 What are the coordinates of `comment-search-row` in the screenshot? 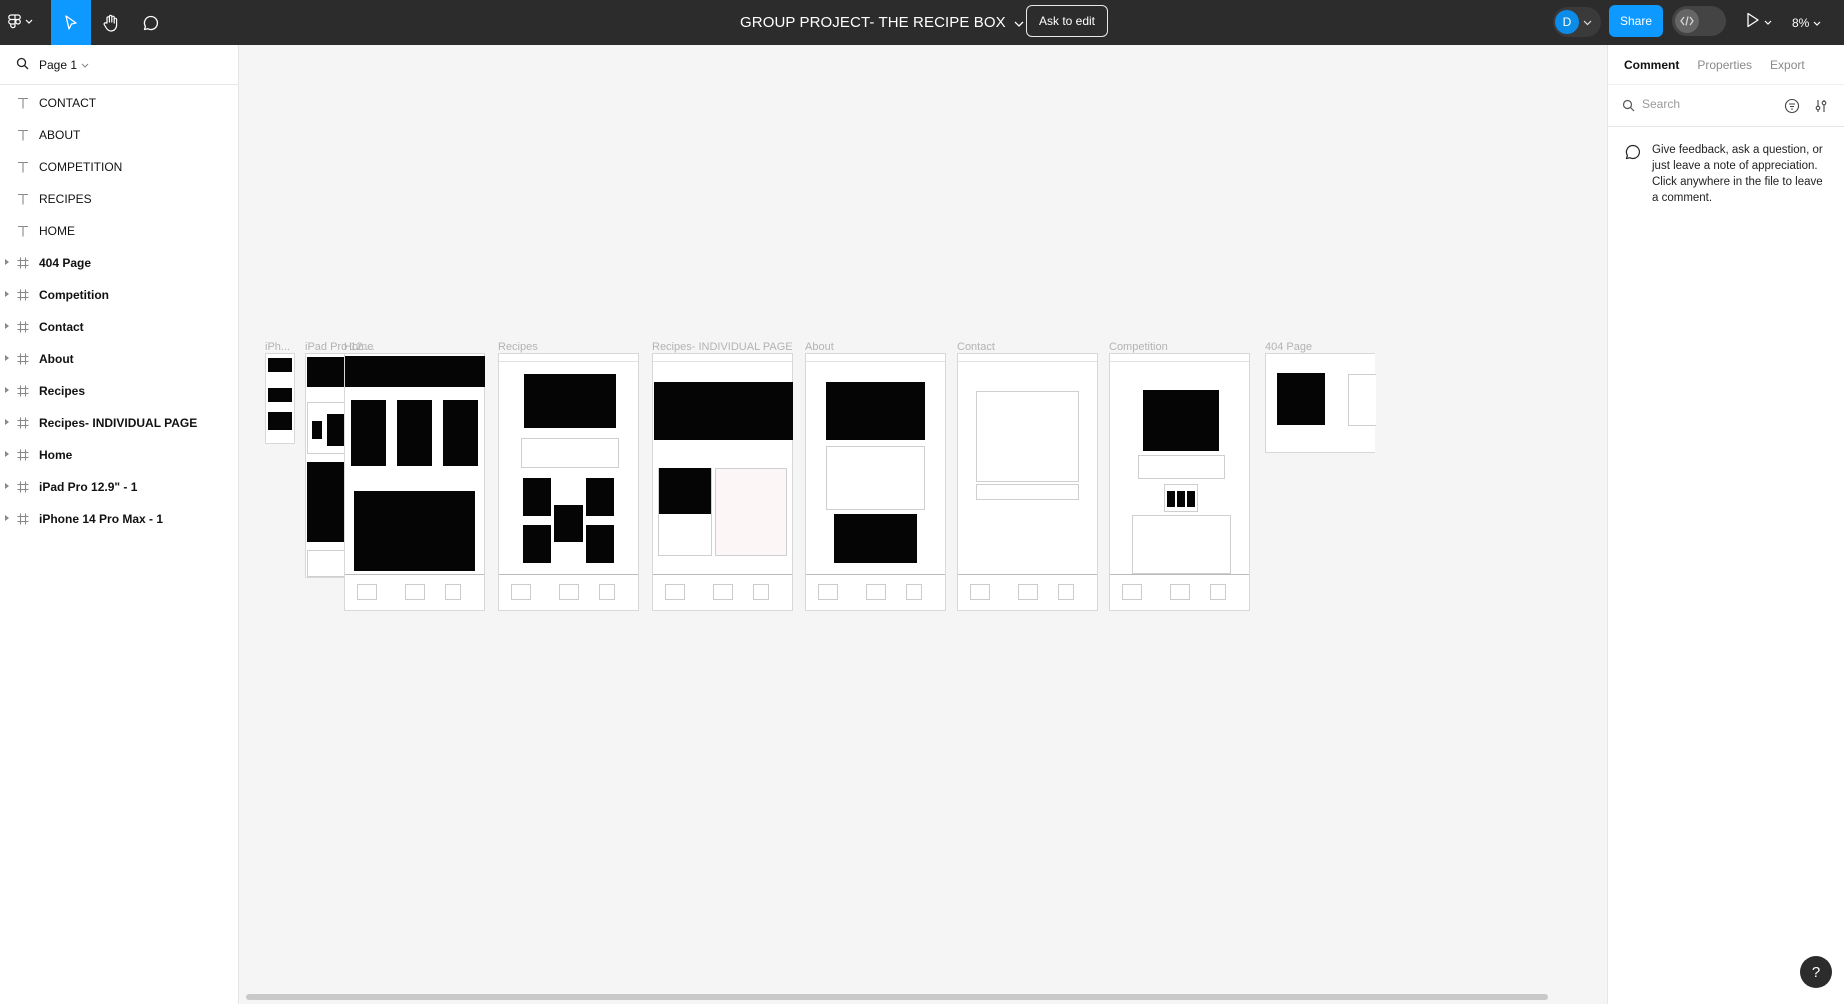 It's located at (1726, 106).